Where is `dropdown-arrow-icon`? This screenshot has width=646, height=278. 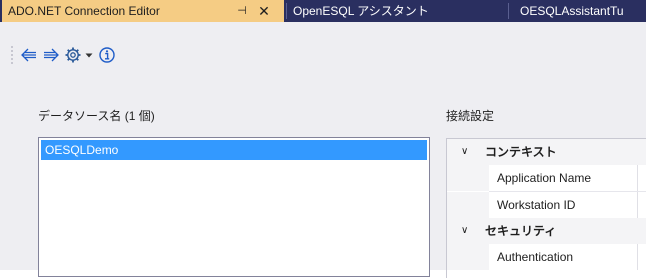 dropdown-arrow-icon is located at coordinates (89, 55).